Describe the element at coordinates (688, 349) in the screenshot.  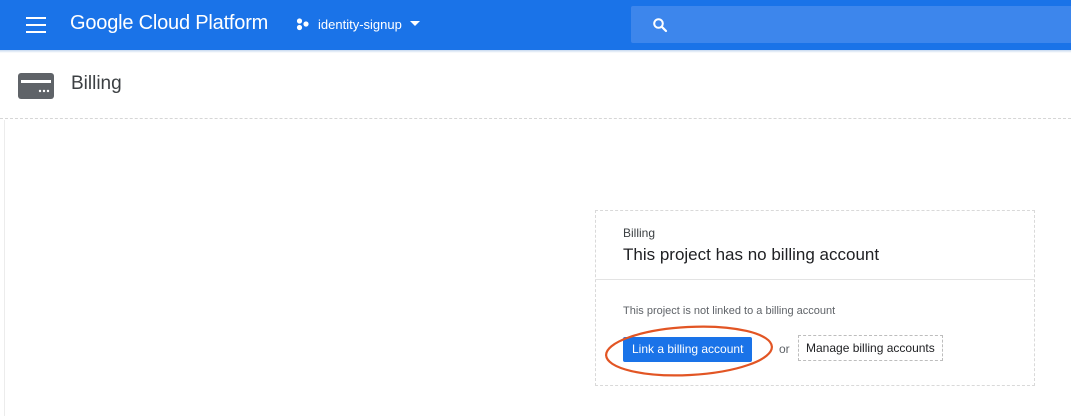
I see `link-billing-account-button: Link a billing account` at that location.